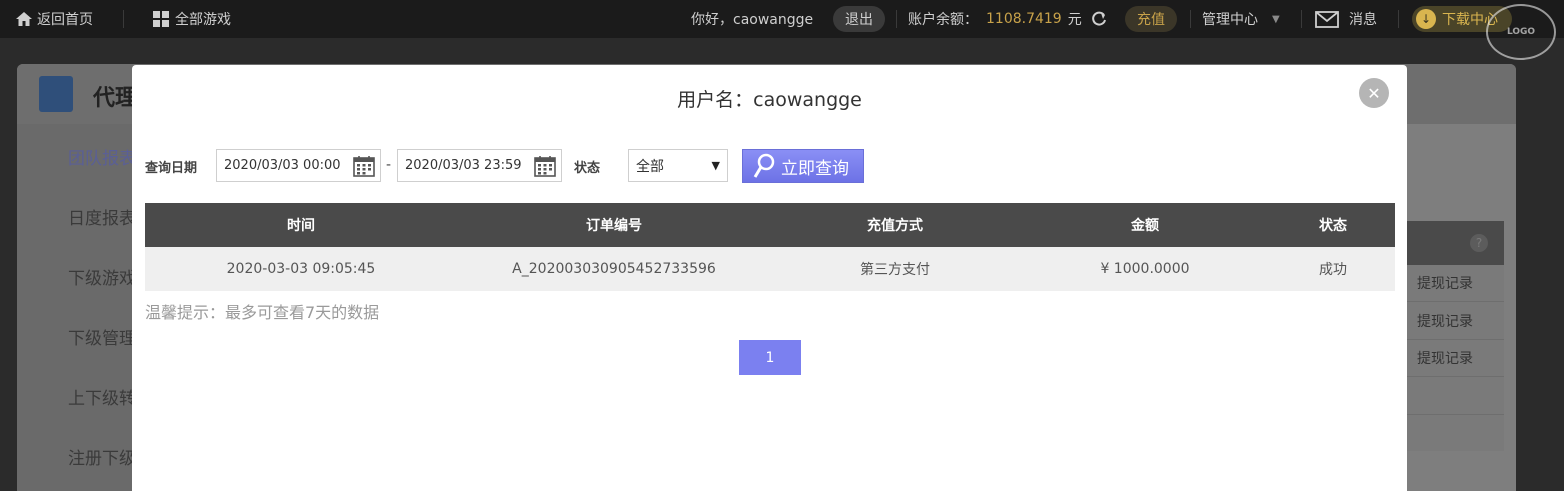 The height and width of the screenshot is (491, 1564). I want to click on cell-order-number: A_202003030905452733596, so click(614, 269).